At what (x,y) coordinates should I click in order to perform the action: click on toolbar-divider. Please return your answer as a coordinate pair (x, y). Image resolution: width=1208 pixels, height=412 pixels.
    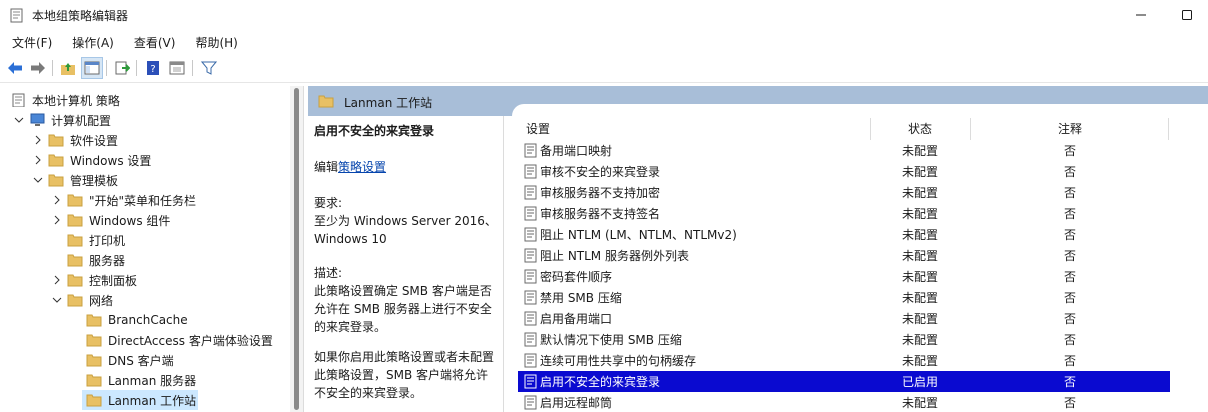
    Looking at the image, I should click on (604, 82).